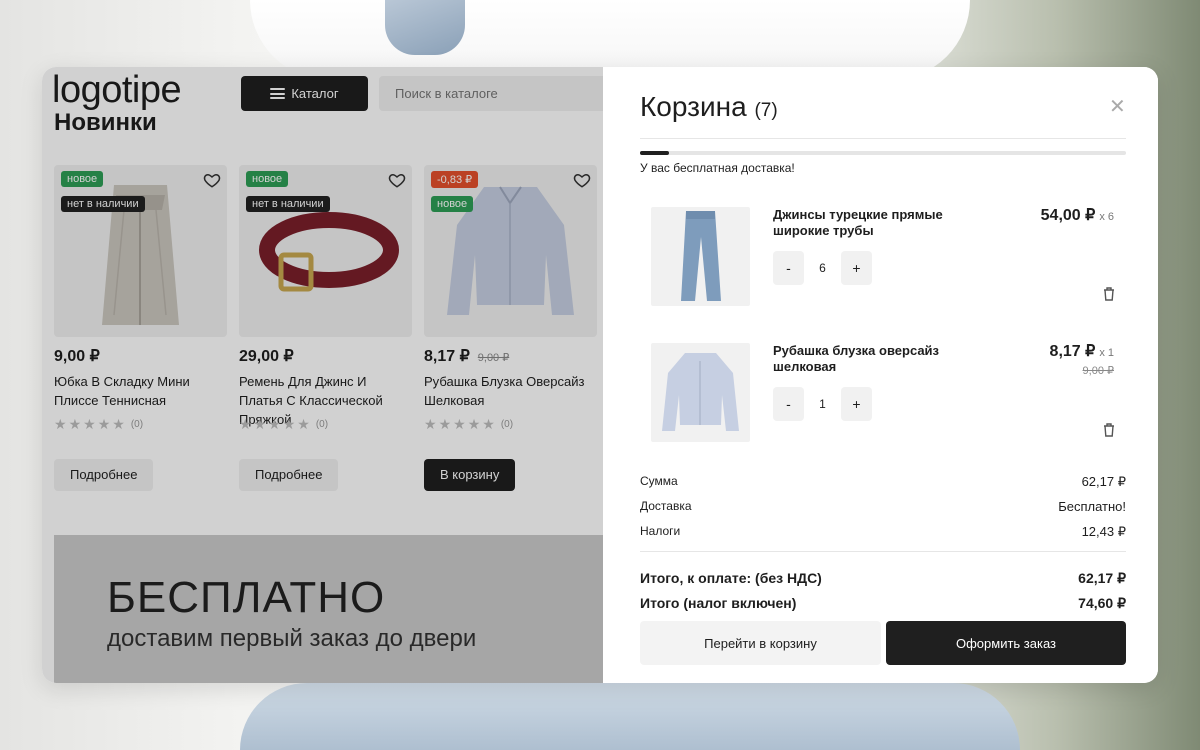 This screenshot has width=1200, height=750. What do you see at coordinates (510, 392) in the screenshot?
I see `product-name: Рубашка Блузка Оверсайз Шелковая` at bounding box center [510, 392].